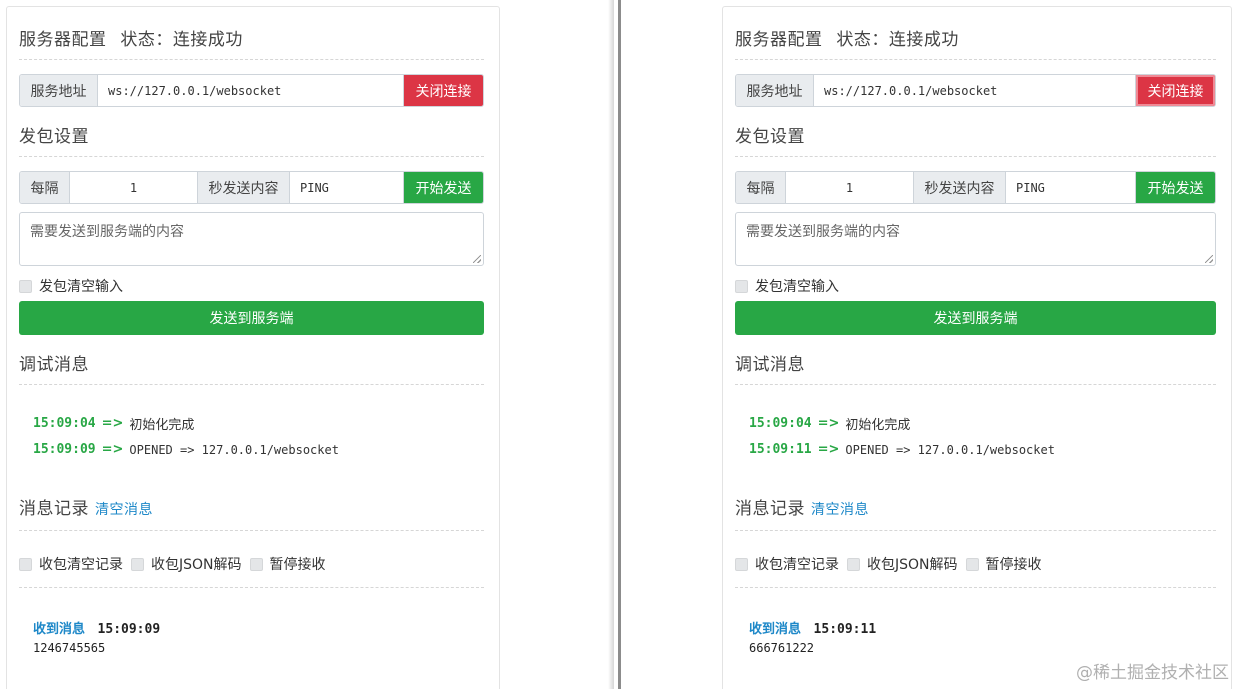  Describe the element at coordinates (780, 449) in the screenshot. I see `log-time: 15:09:11` at that location.